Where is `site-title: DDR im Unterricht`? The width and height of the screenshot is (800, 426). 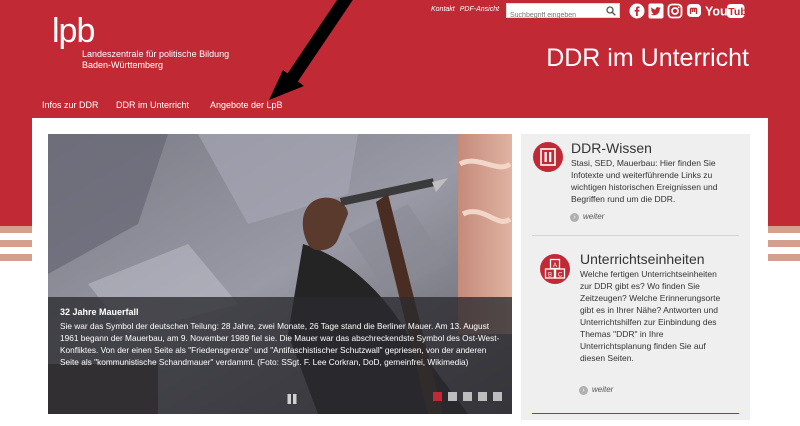 site-title: DDR im Unterricht is located at coordinates (647, 58).